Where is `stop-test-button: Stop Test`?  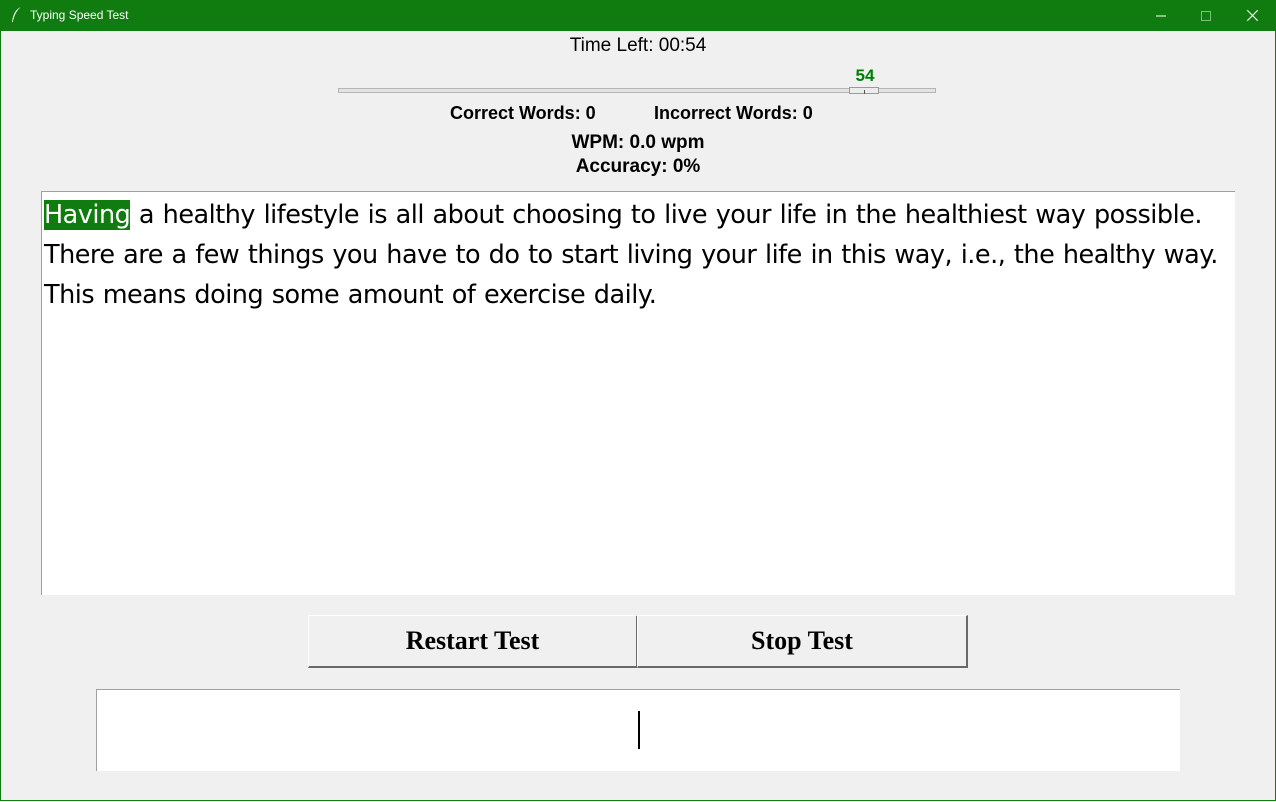 stop-test-button: Stop Test is located at coordinates (802, 641).